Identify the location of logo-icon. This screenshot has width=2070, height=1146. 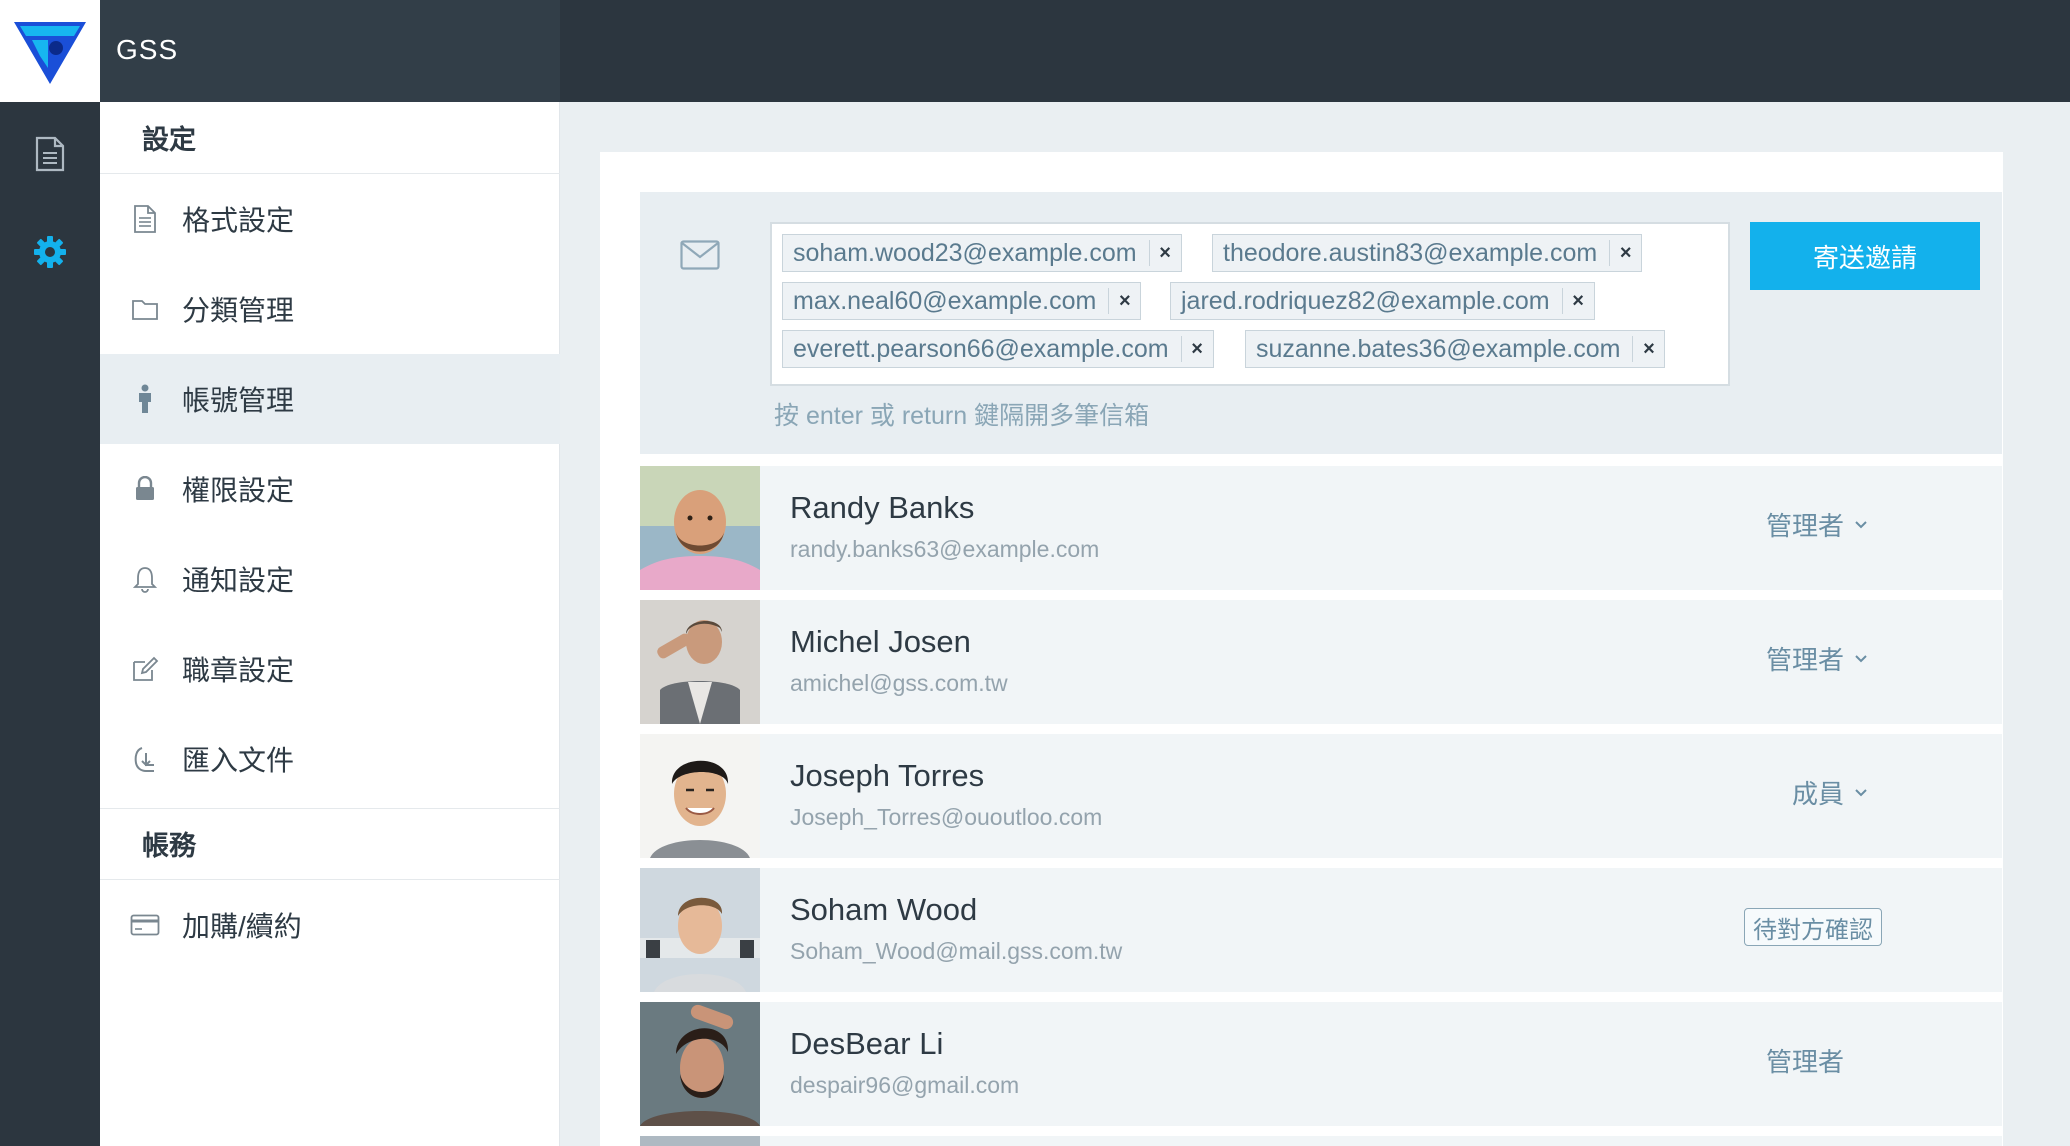
(50, 53).